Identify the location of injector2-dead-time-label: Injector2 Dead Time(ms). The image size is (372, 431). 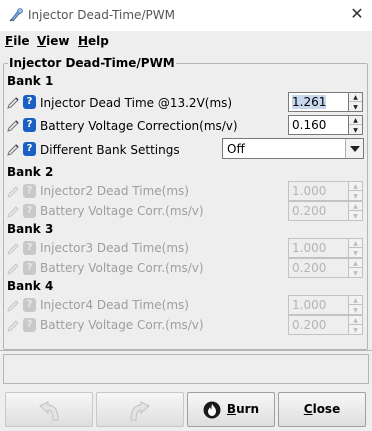
(114, 191).